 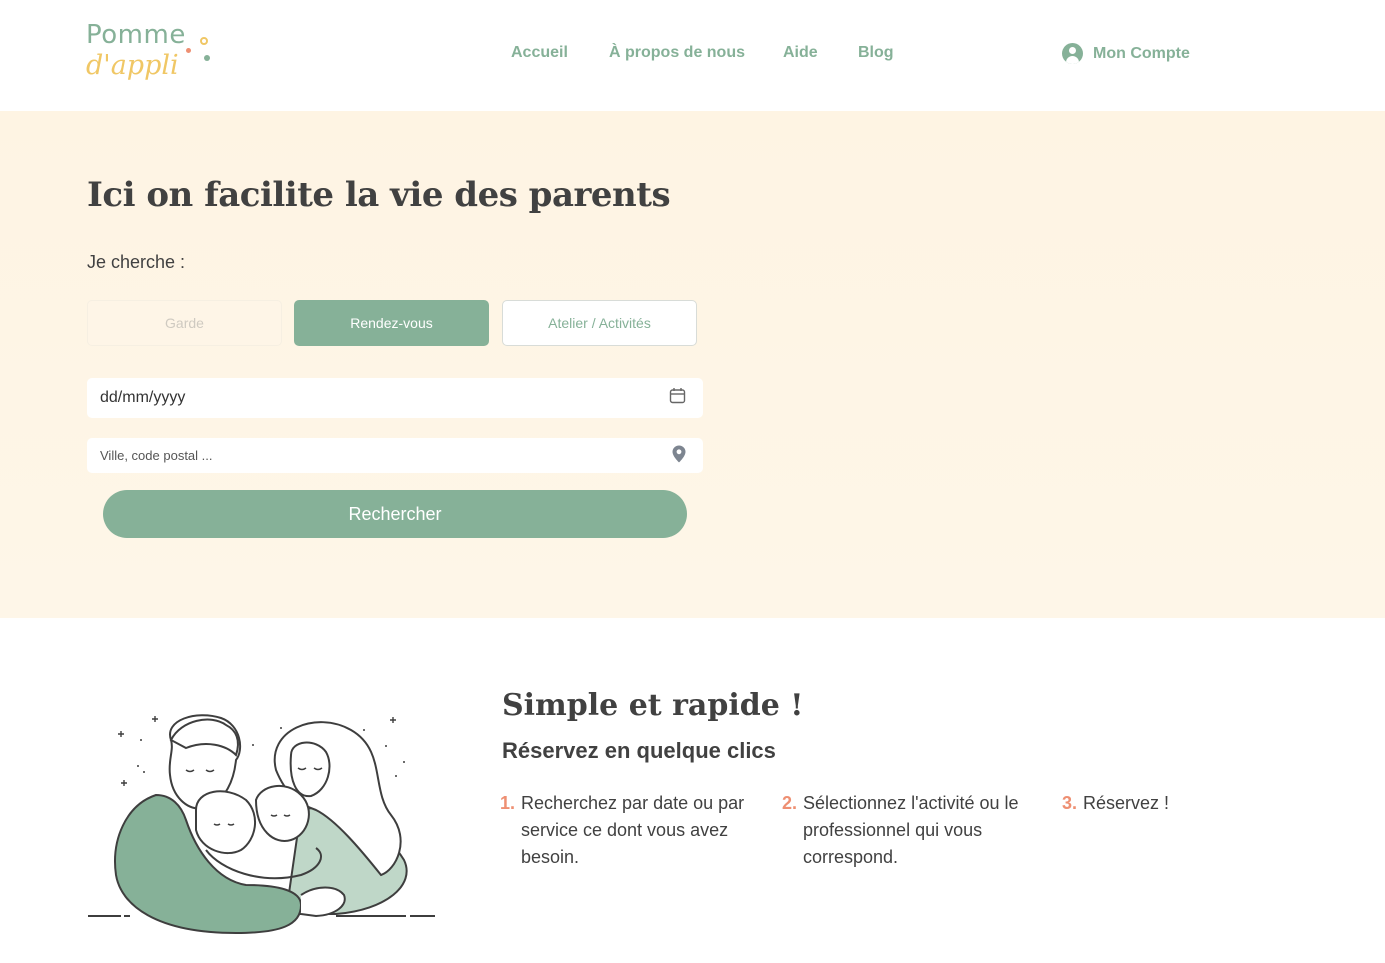 What do you see at coordinates (370, 455) in the screenshot?
I see `location-input` at bounding box center [370, 455].